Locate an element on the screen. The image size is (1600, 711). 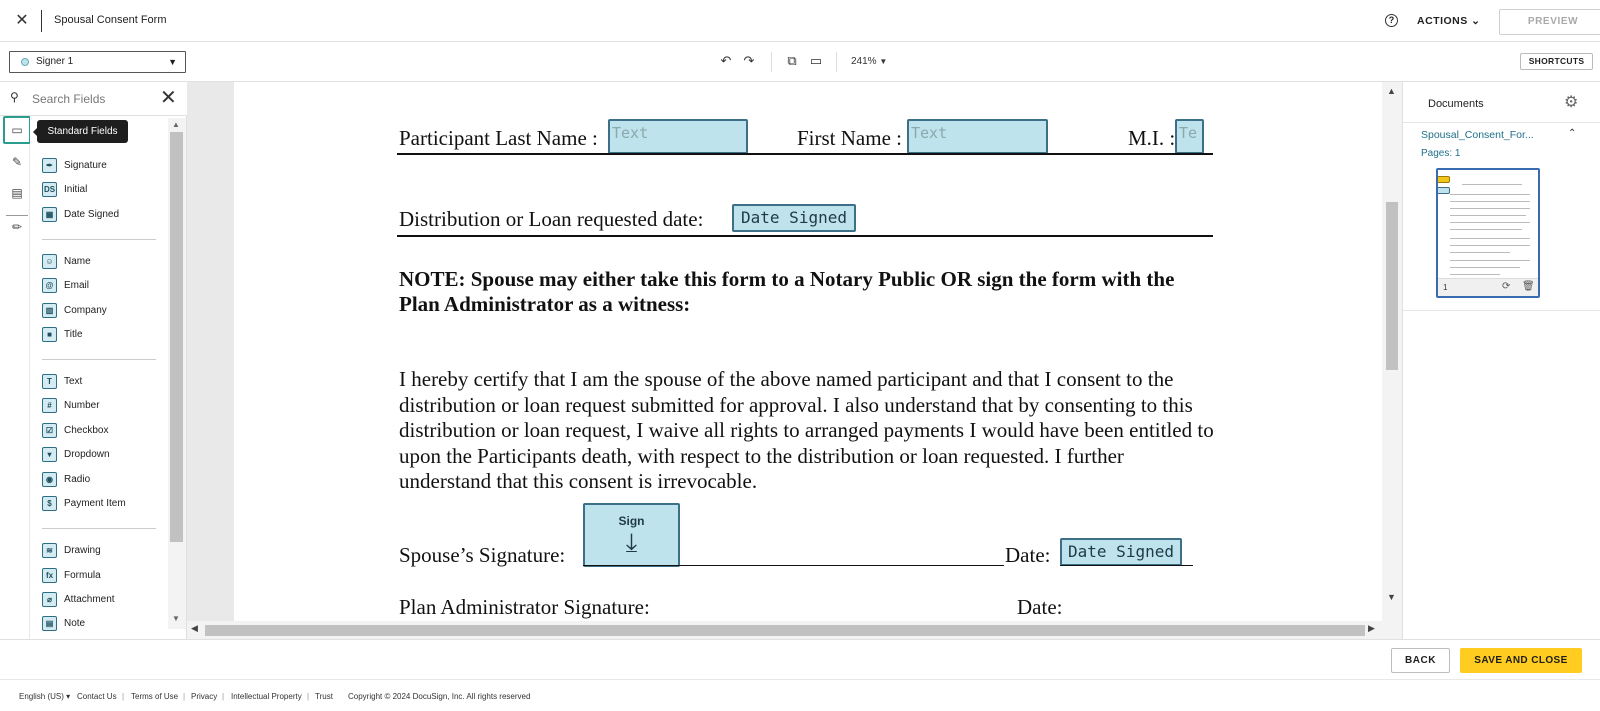
date-label: Date: is located at coordinates (1028, 555).